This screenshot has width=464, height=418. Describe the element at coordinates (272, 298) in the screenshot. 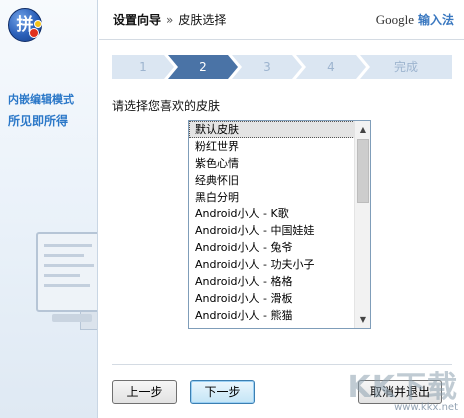

I see `skin-item: Android小人 - 滑板` at that location.